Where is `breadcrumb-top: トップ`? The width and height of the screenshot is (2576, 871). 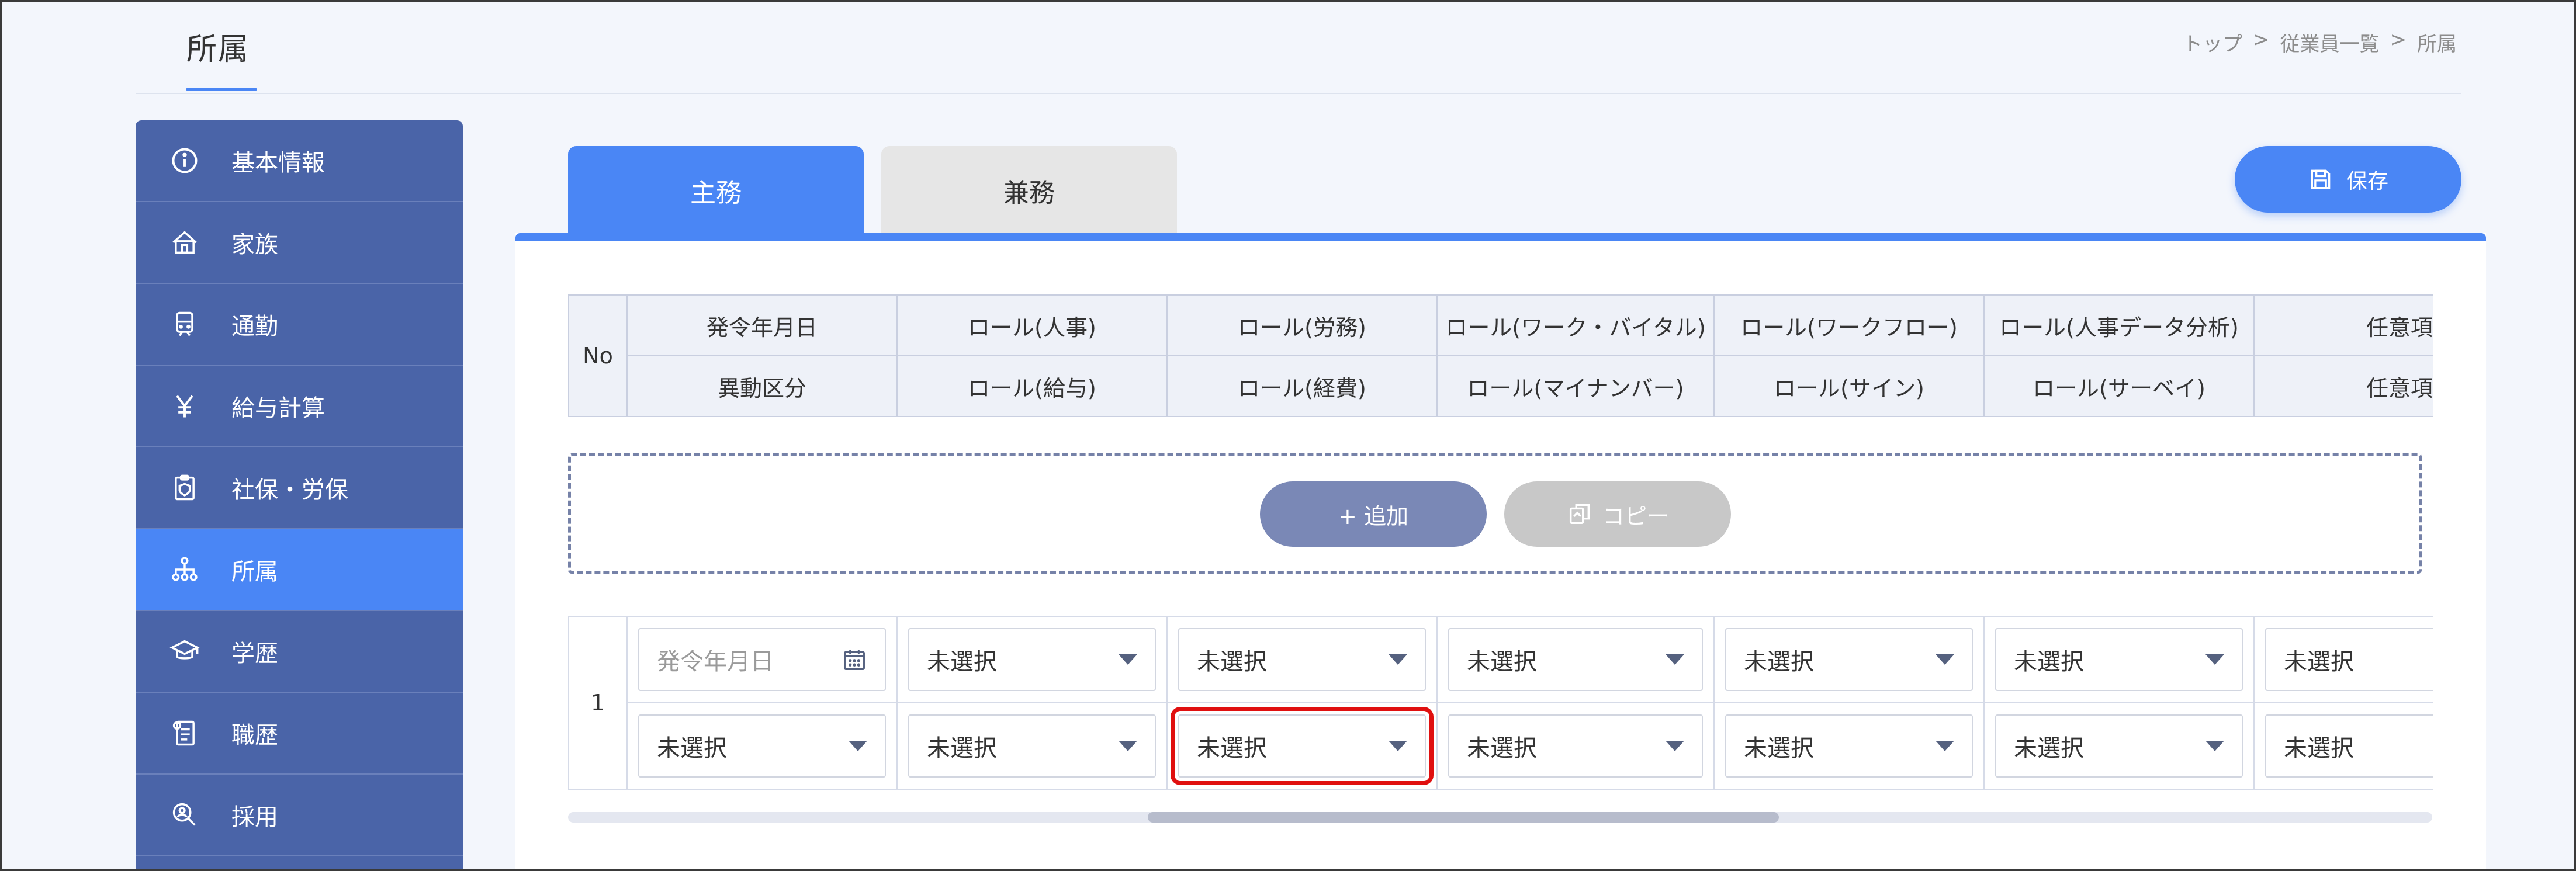 breadcrumb-top: トップ is located at coordinates (2212, 42).